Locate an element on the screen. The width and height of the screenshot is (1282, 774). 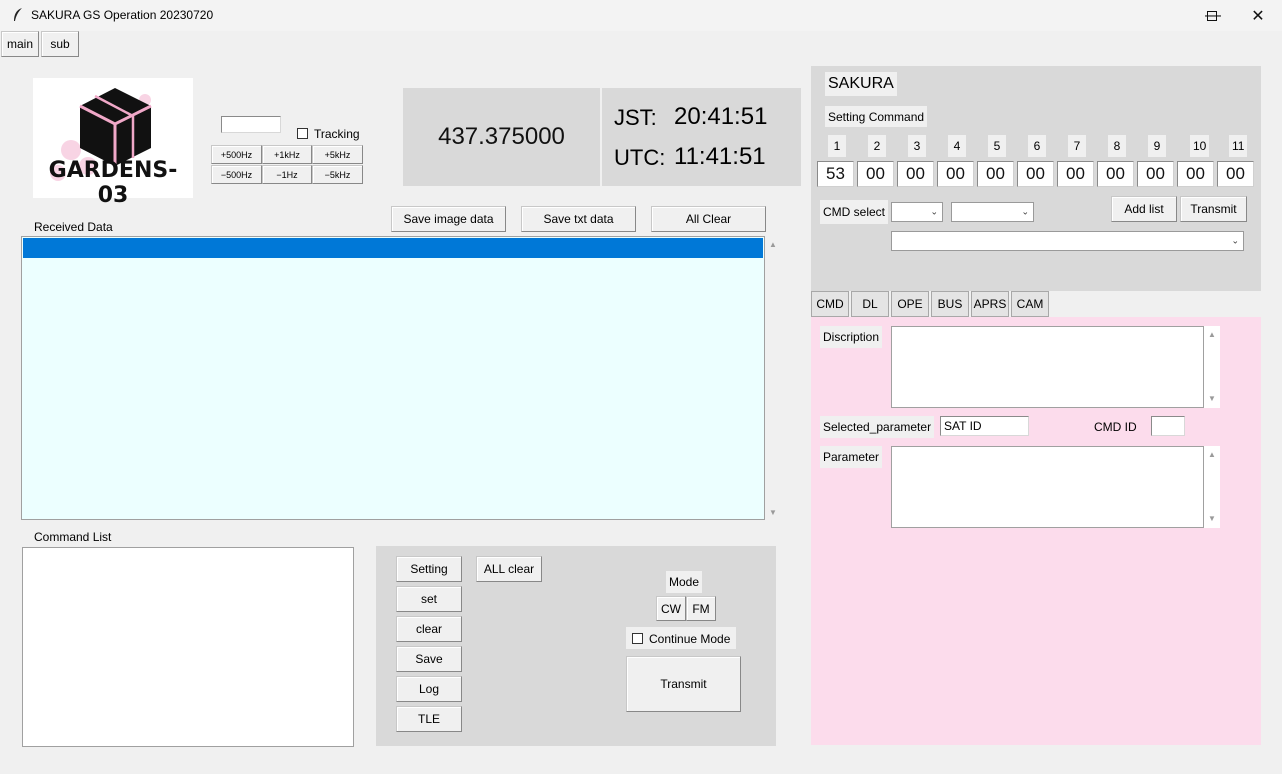
cmd-select-combo-2: ⌄ is located at coordinates (992, 212).